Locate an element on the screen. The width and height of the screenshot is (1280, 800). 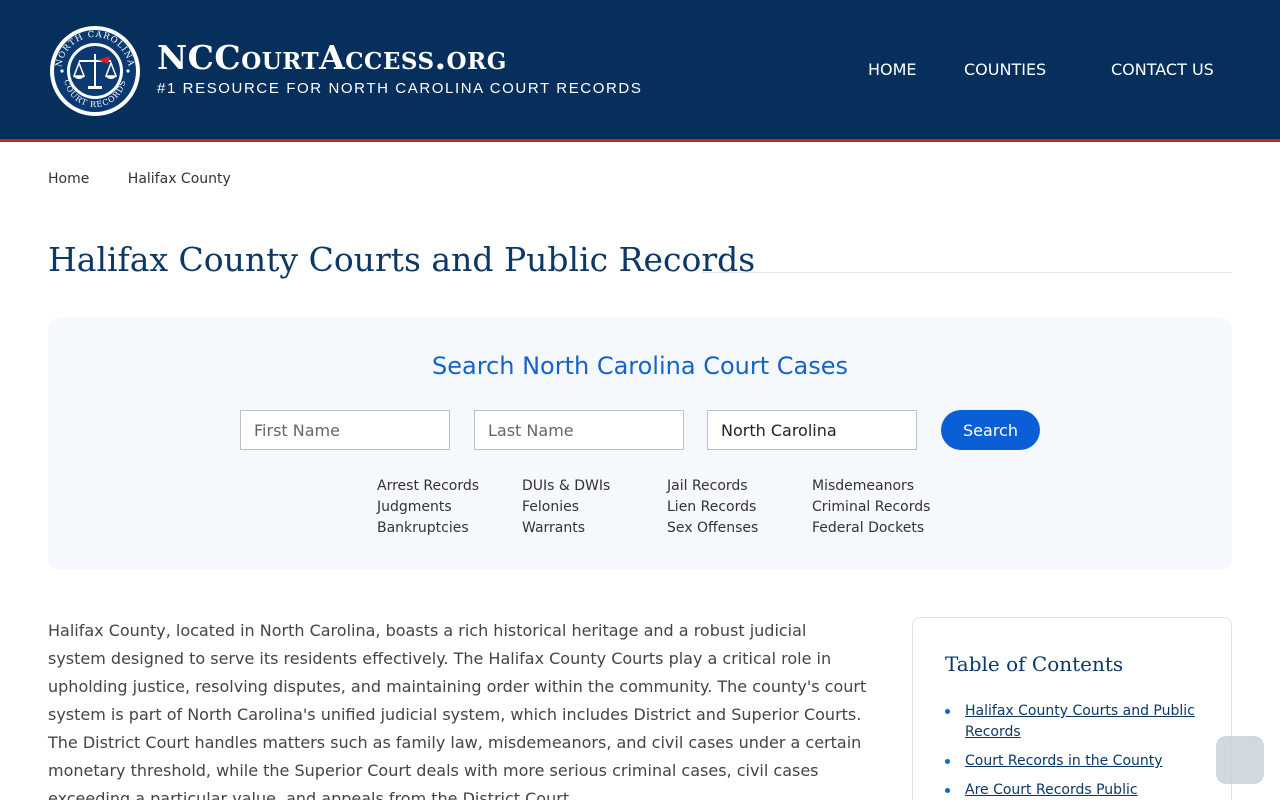
link-misdemeanors: Misdemeanors is located at coordinates (882, 486).